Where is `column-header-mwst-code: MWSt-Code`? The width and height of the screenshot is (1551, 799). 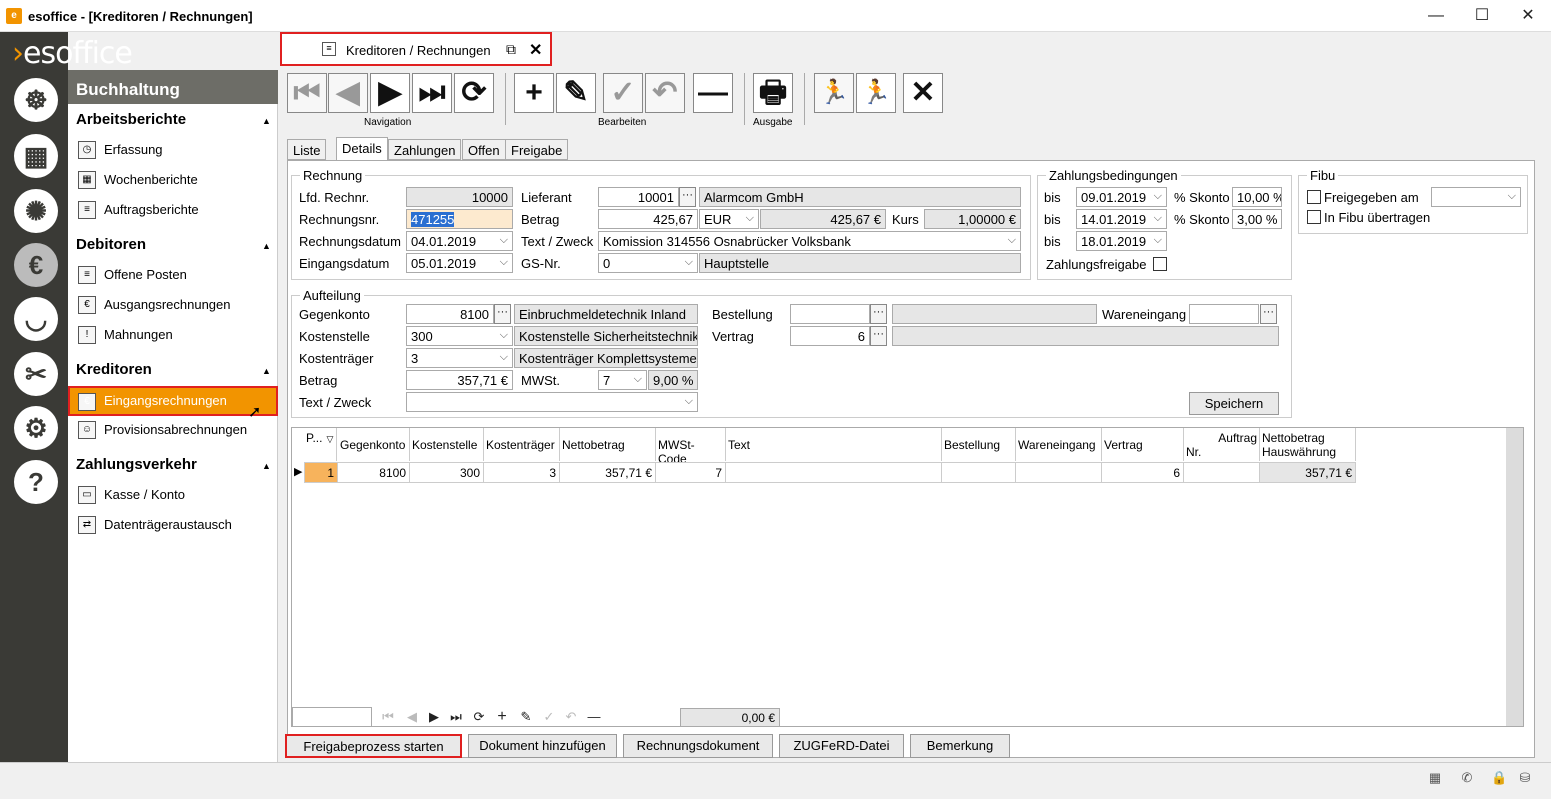
column-header-mwst-code: MWSt-Code is located at coordinates (691, 447).